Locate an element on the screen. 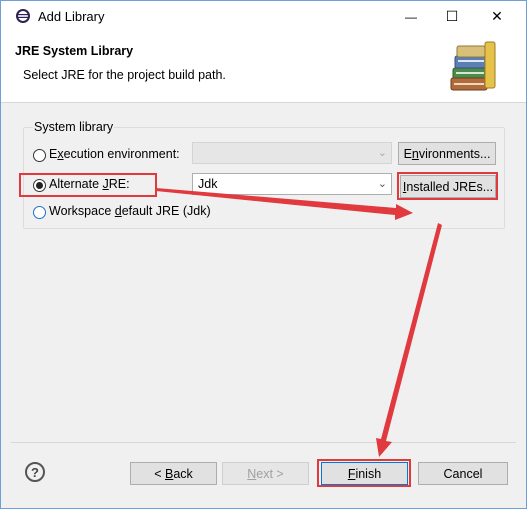  annotation-arrow-to-installed-jres is located at coordinates (284, 204).